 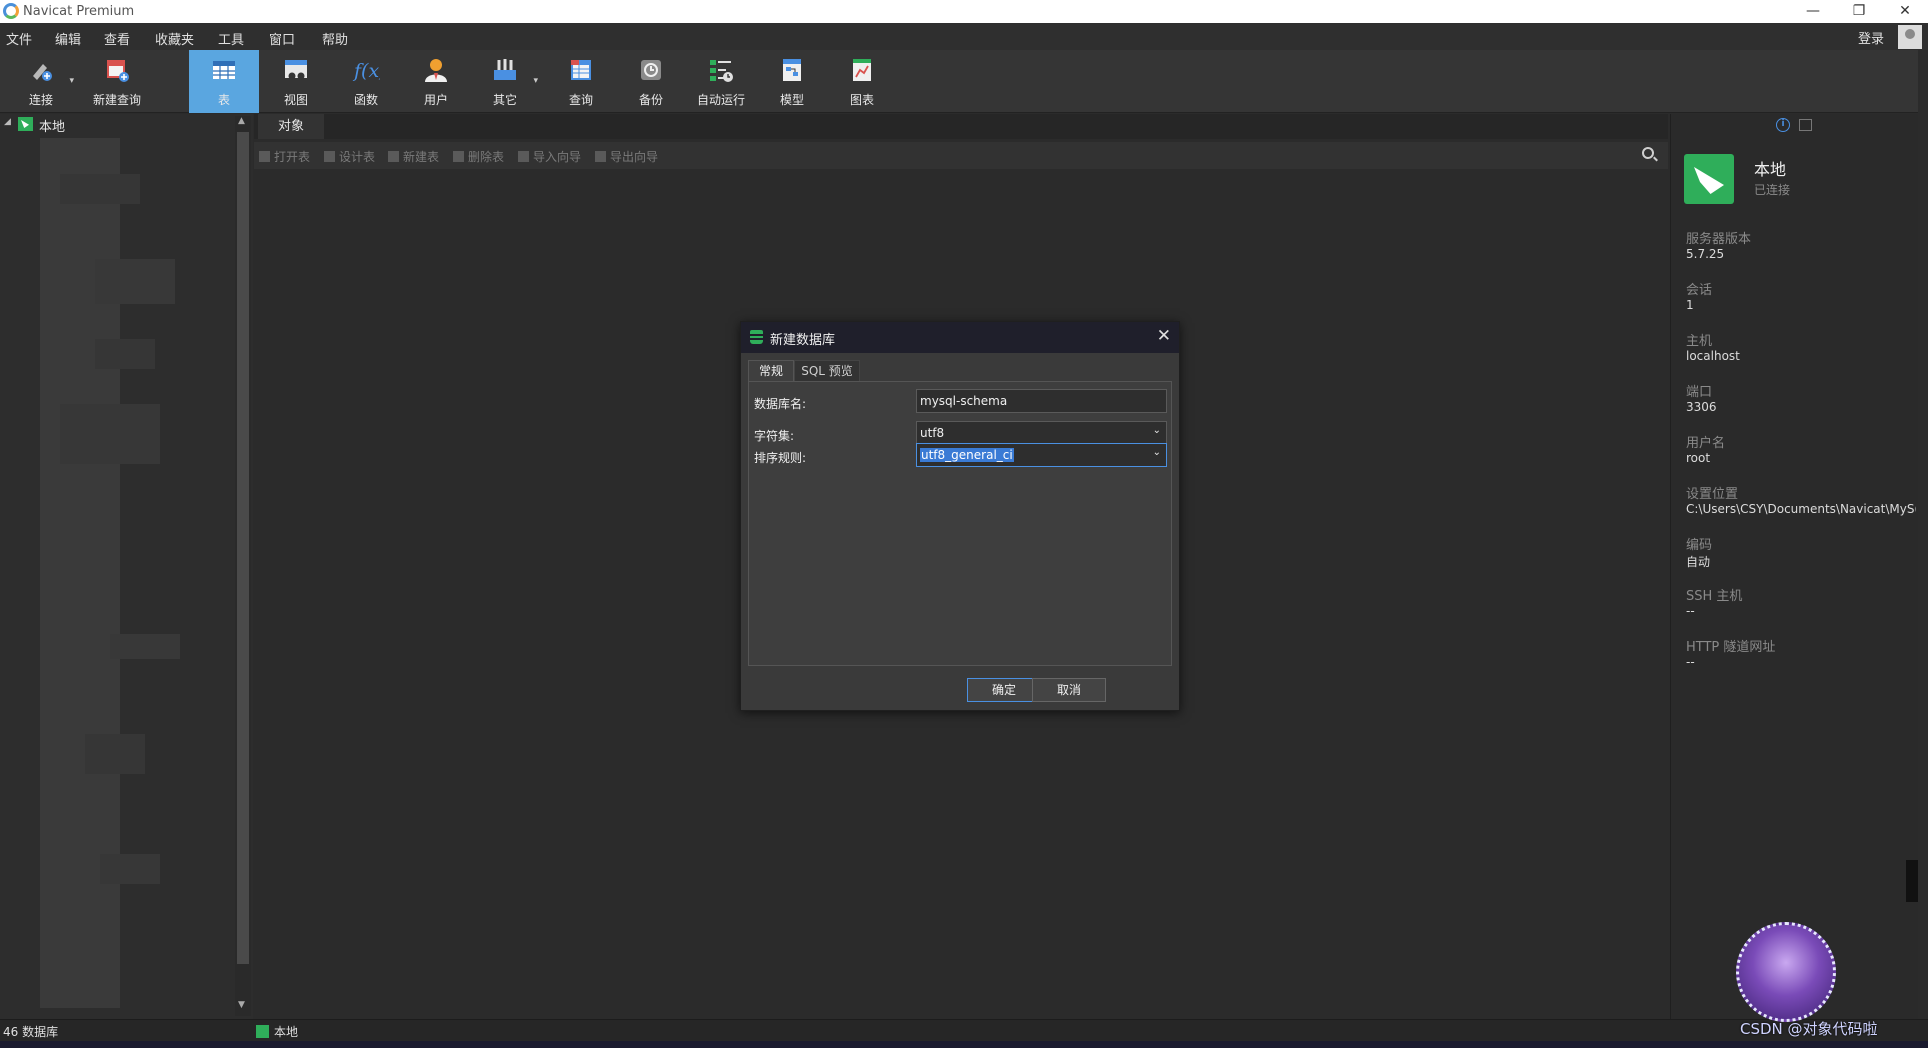 I want to click on import-wizard-button: 导入向导, so click(x=549, y=156).